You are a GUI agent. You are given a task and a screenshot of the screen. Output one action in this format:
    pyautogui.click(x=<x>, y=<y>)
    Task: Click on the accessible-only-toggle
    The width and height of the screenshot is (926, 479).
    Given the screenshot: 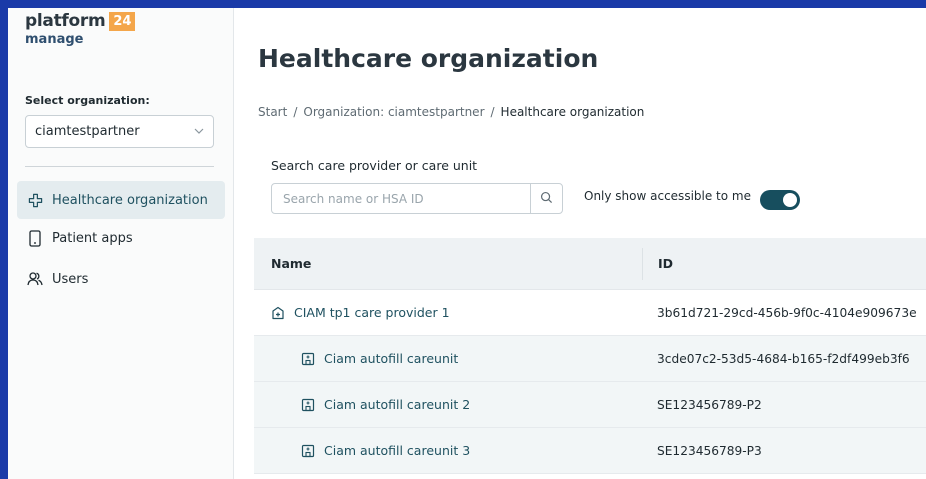 What is the action you would take?
    pyautogui.click(x=780, y=200)
    